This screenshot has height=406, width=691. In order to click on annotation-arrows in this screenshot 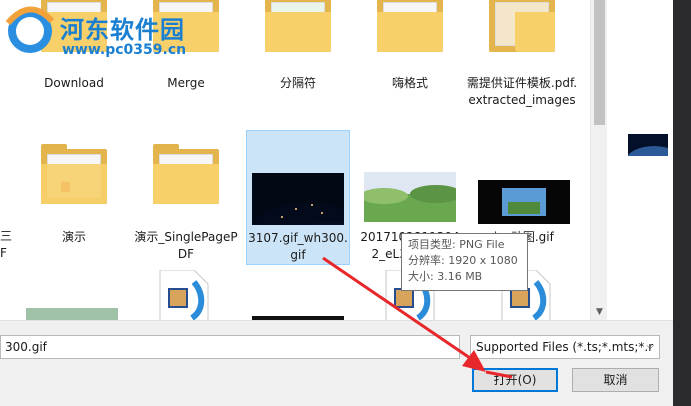, I will do `click(417, 317)`.